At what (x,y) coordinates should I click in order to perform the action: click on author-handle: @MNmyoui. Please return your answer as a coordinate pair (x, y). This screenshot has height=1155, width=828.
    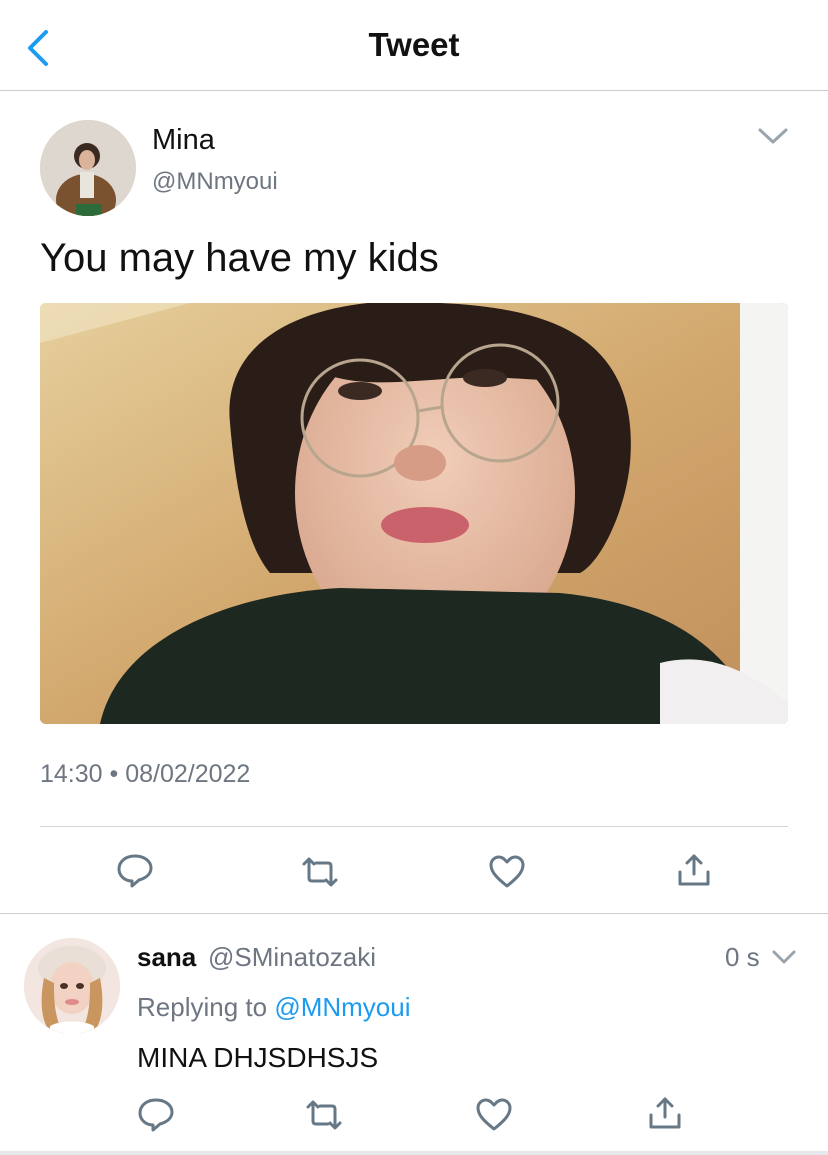
    Looking at the image, I should click on (215, 182).